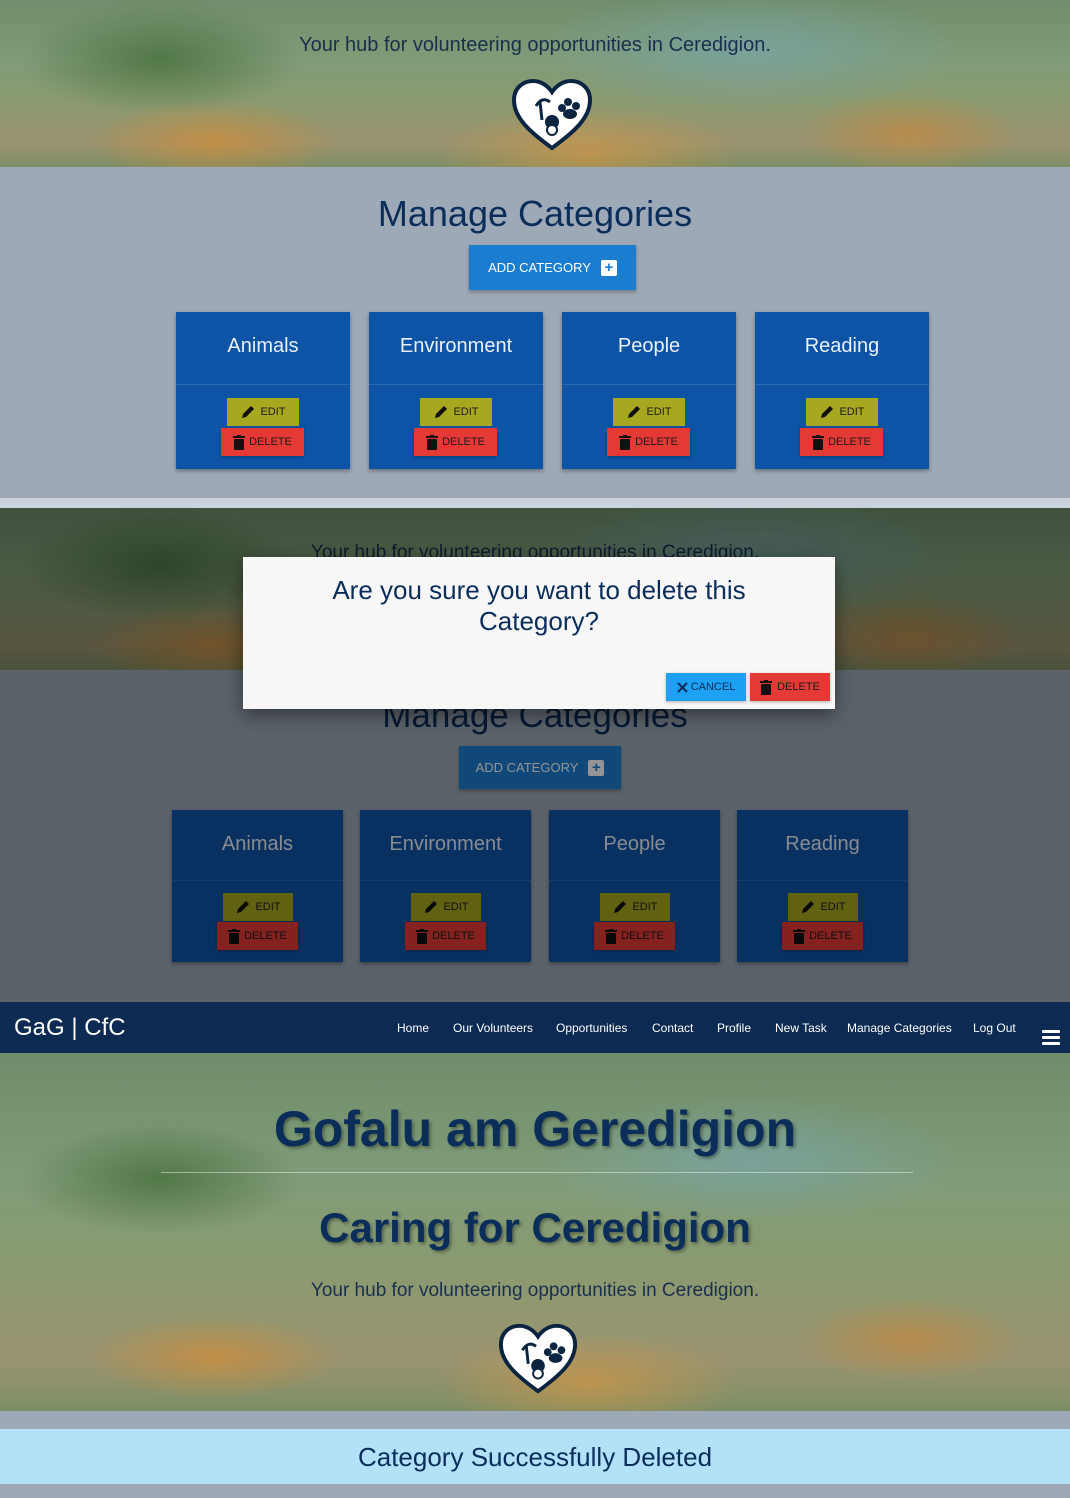 The image size is (1070, 1498). Describe the element at coordinates (535, 503) in the screenshot. I see `screen-separator` at that location.